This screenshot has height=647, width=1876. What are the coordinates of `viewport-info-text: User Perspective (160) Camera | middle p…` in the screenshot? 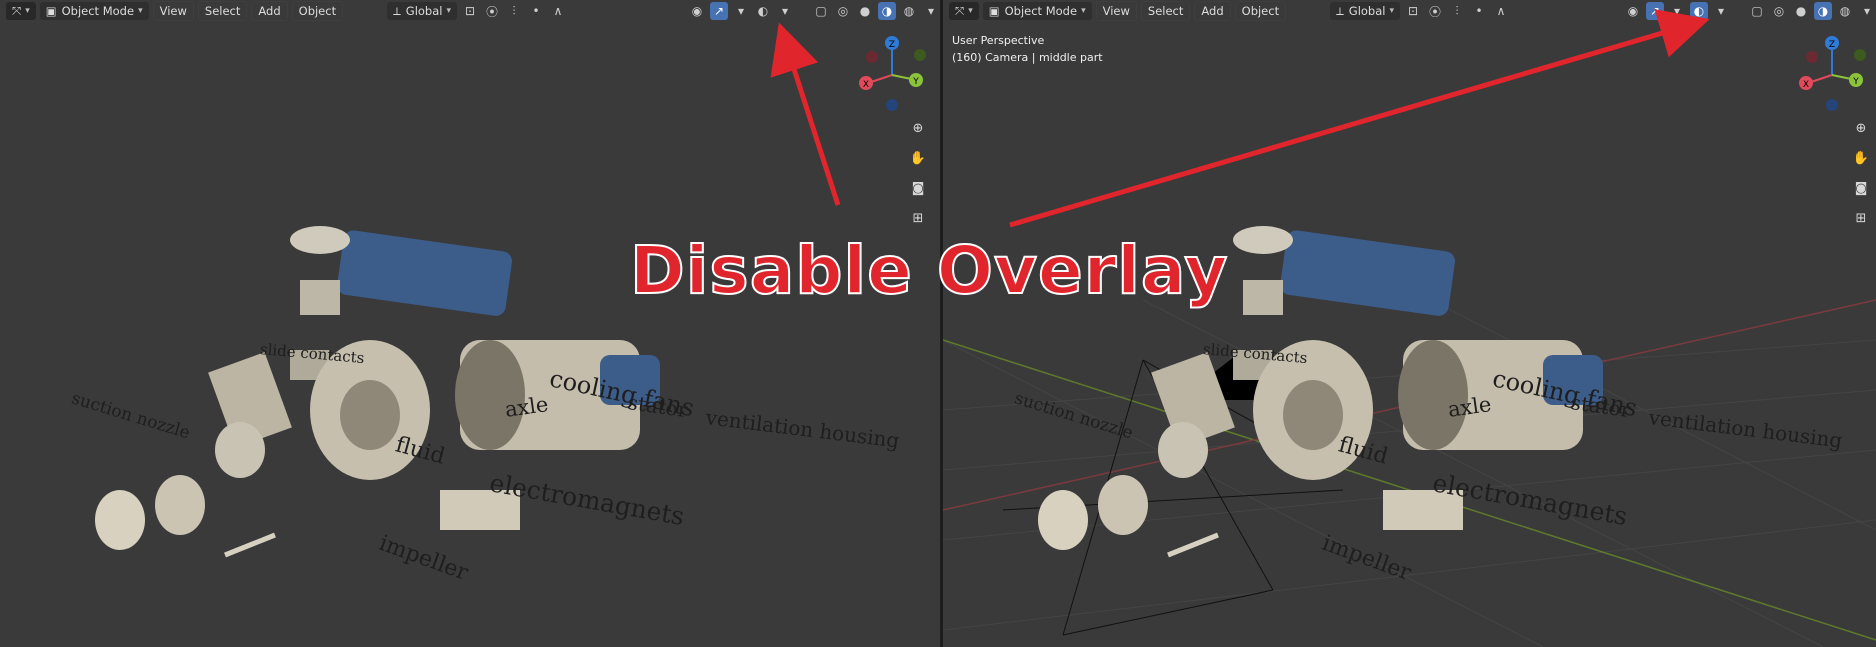 It's located at (1027, 49).